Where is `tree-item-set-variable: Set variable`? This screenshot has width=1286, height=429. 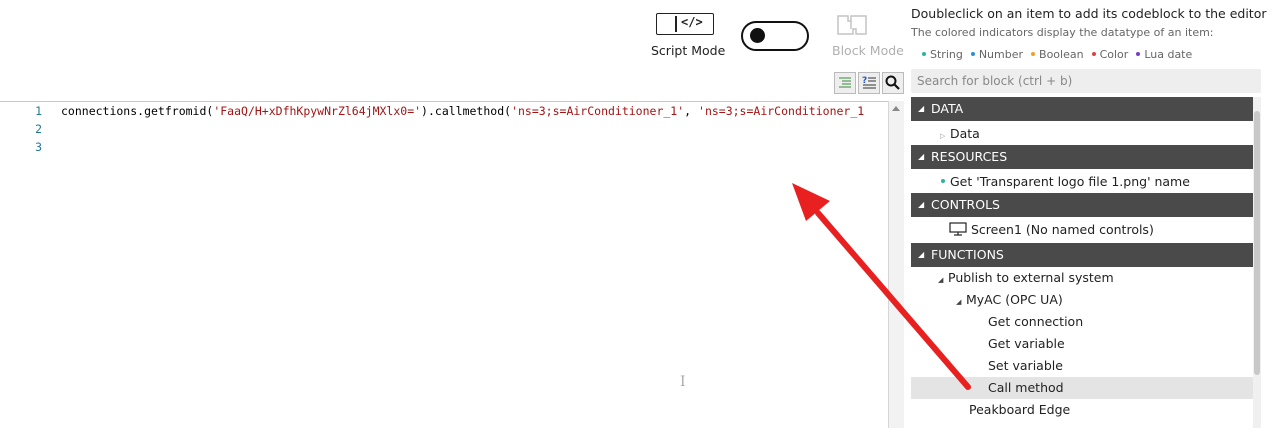 tree-item-set-variable: Set variable is located at coordinates (1025, 366).